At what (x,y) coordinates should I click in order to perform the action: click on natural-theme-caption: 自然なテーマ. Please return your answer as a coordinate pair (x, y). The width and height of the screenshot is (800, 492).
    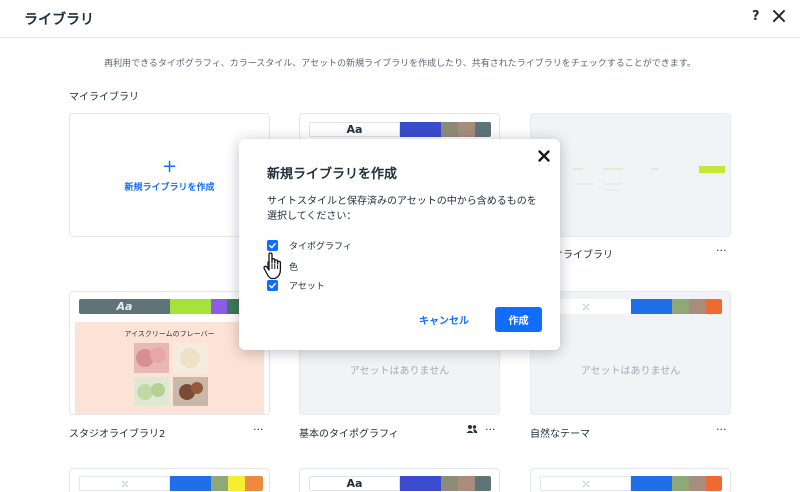
    Looking at the image, I should click on (560, 434).